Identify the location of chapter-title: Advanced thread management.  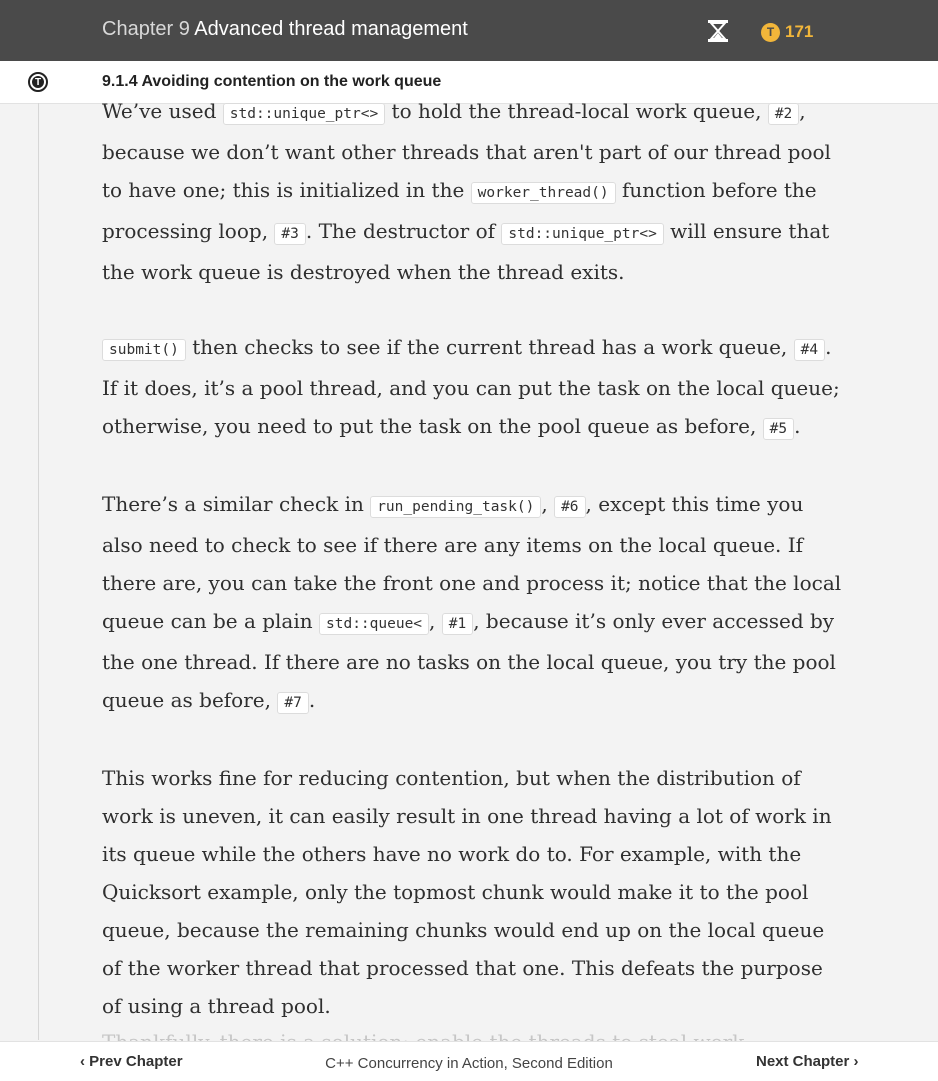
(331, 29).